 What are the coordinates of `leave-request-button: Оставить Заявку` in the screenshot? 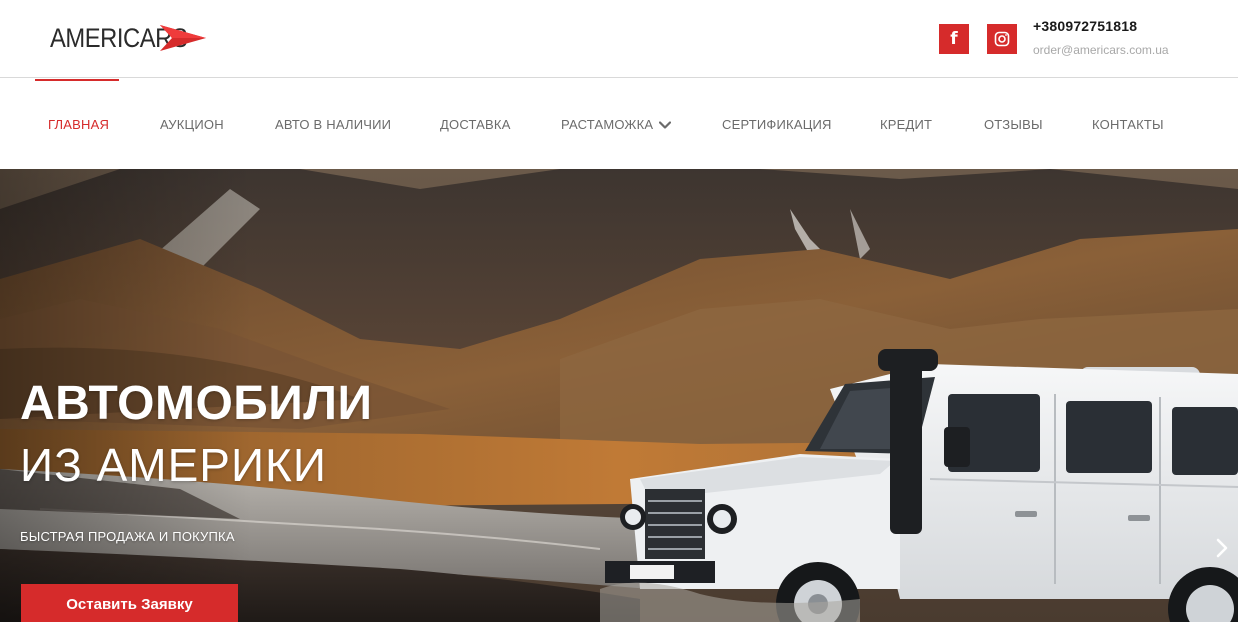 It's located at (129, 603).